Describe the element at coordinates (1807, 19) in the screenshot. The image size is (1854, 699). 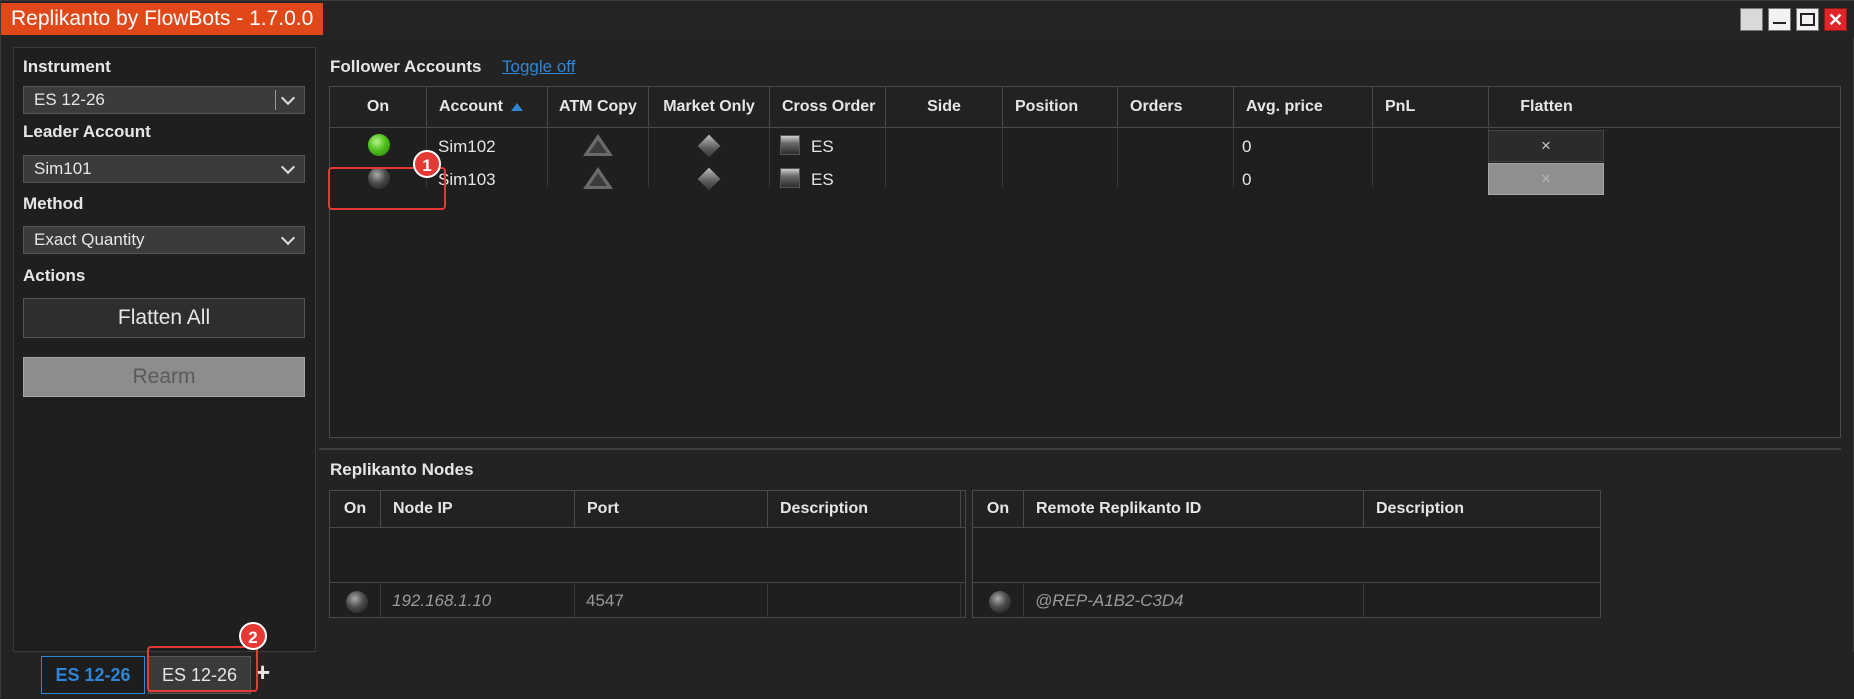
I see `maximize-button` at that location.